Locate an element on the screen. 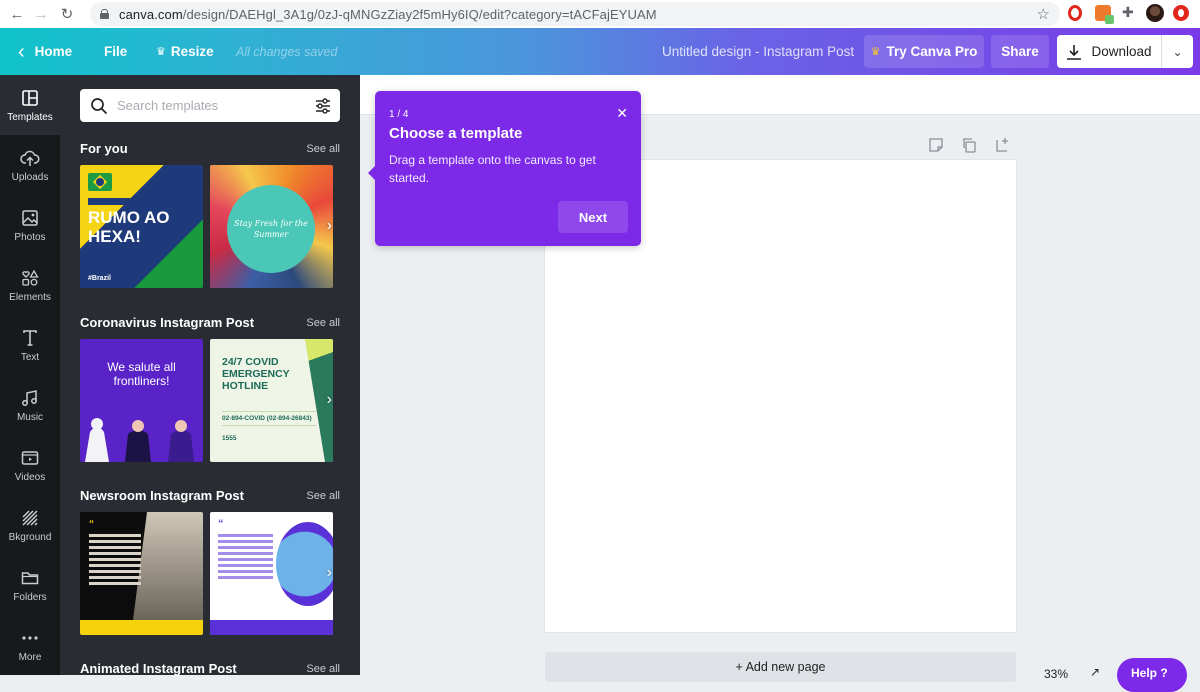 This screenshot has width=1200, height=692. save-status: All changes saved is located at coordinates (287, 51).